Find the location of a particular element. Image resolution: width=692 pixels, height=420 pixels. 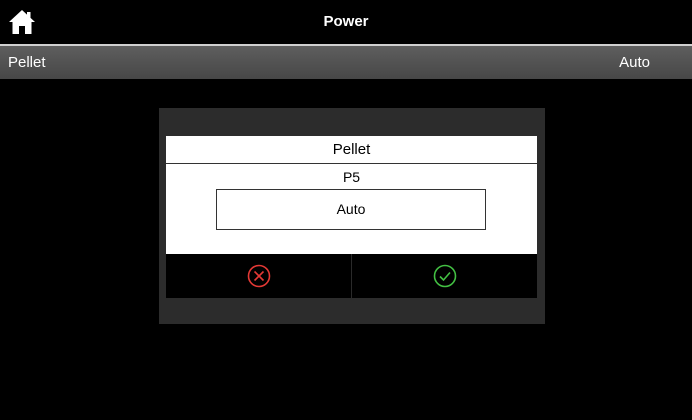

confirm-icon is located at coordinates (444, 276).